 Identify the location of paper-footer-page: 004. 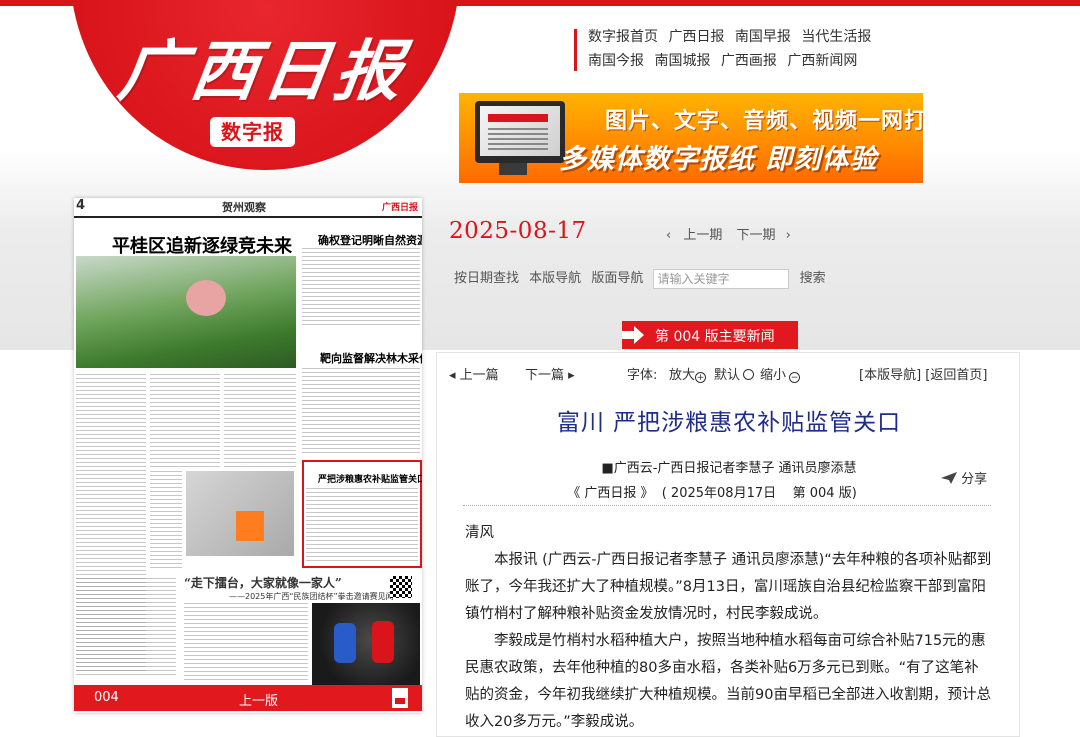
(106, 697).